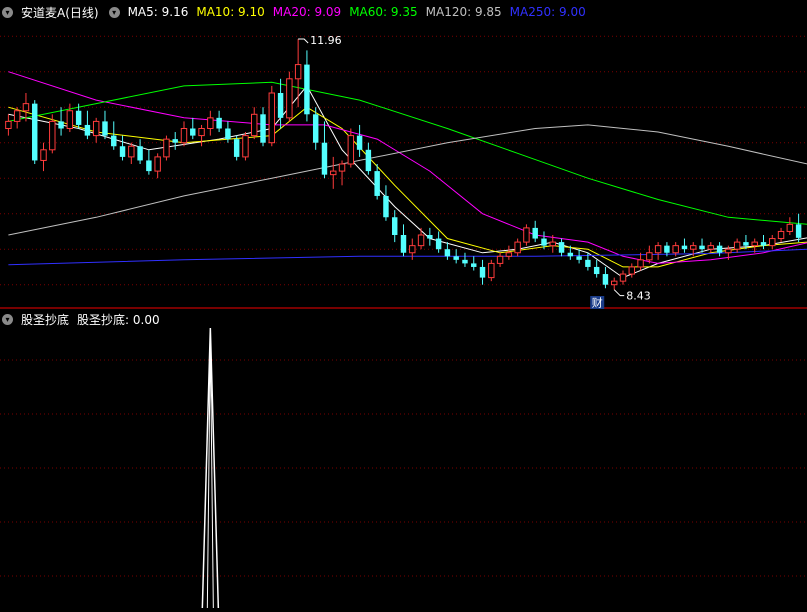 The image size is (807, 612). What do you see at coordinates (326, 40) in the screenshot?
I see `high-price-label: 11.96` at bounding box center [326, 40].